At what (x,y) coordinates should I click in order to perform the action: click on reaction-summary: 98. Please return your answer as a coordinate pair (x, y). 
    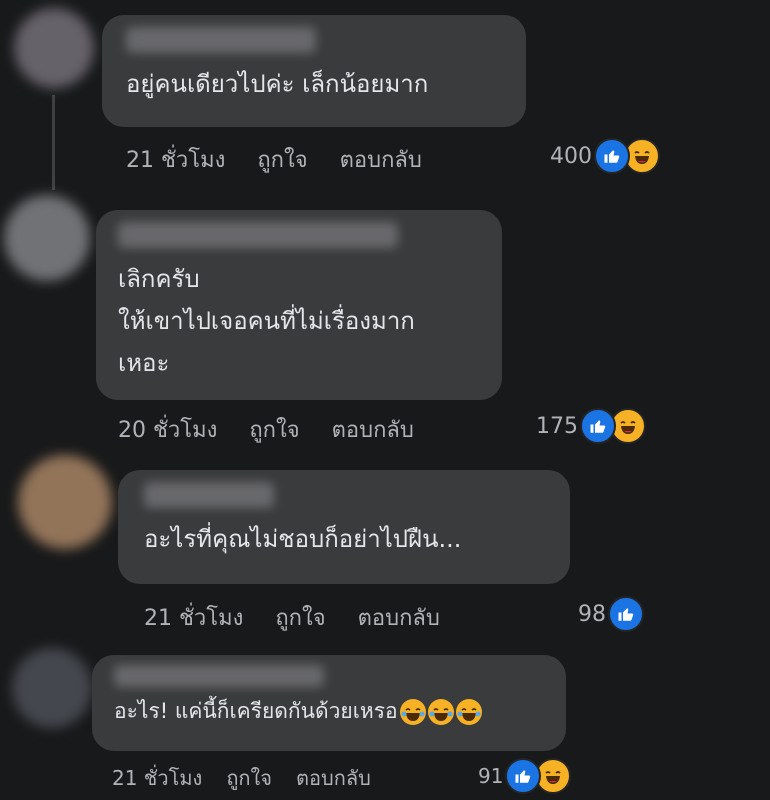
    Looking at the image, I should click on (611, 614).